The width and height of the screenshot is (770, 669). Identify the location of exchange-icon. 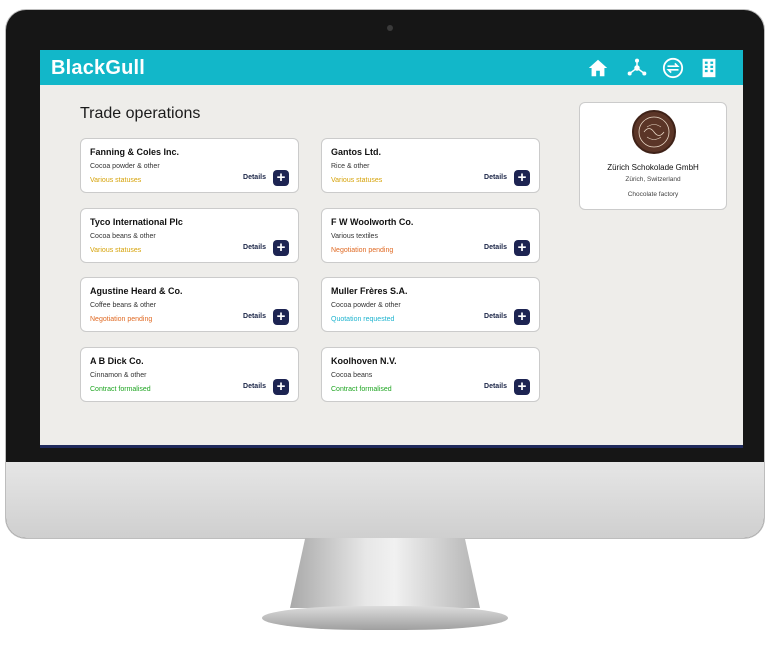
(673, 68).